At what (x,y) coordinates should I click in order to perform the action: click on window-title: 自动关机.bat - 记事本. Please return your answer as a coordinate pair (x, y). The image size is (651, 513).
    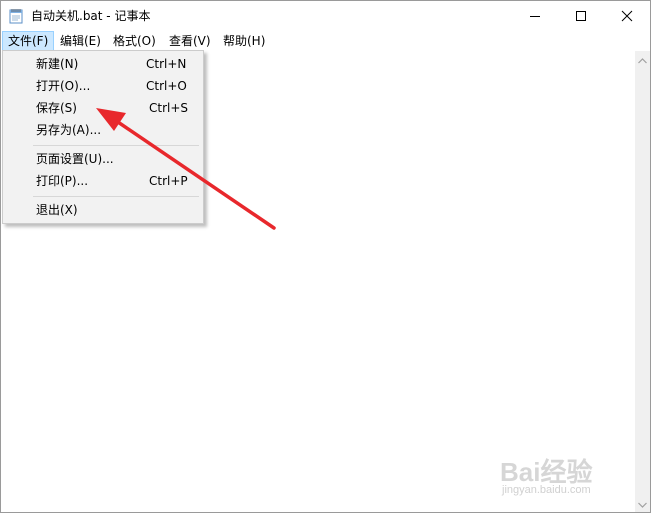
    Looking at the image, I should click on (91, 16).